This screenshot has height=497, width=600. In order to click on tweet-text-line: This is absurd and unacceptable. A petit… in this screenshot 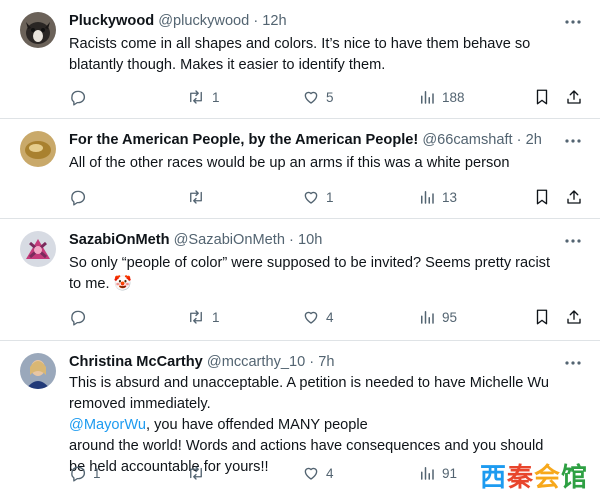, I will do `click(309, 383)`.